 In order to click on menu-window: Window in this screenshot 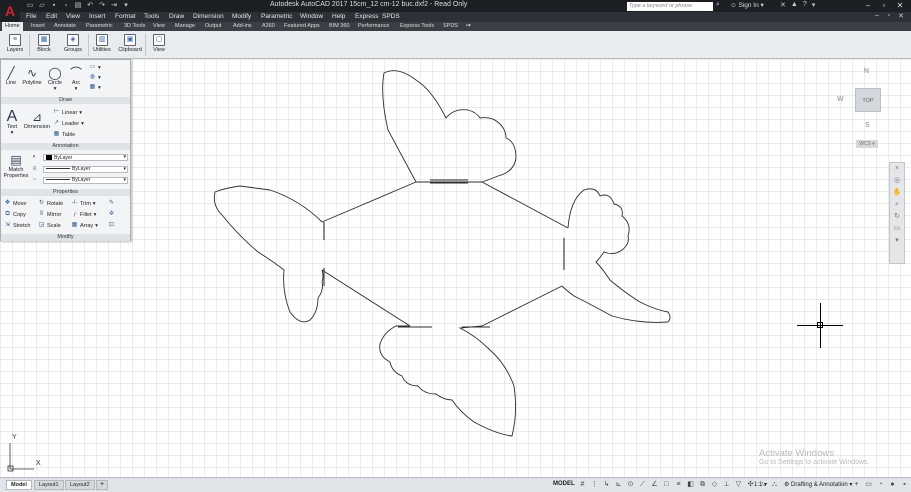, I will do `click(311, 16)`.